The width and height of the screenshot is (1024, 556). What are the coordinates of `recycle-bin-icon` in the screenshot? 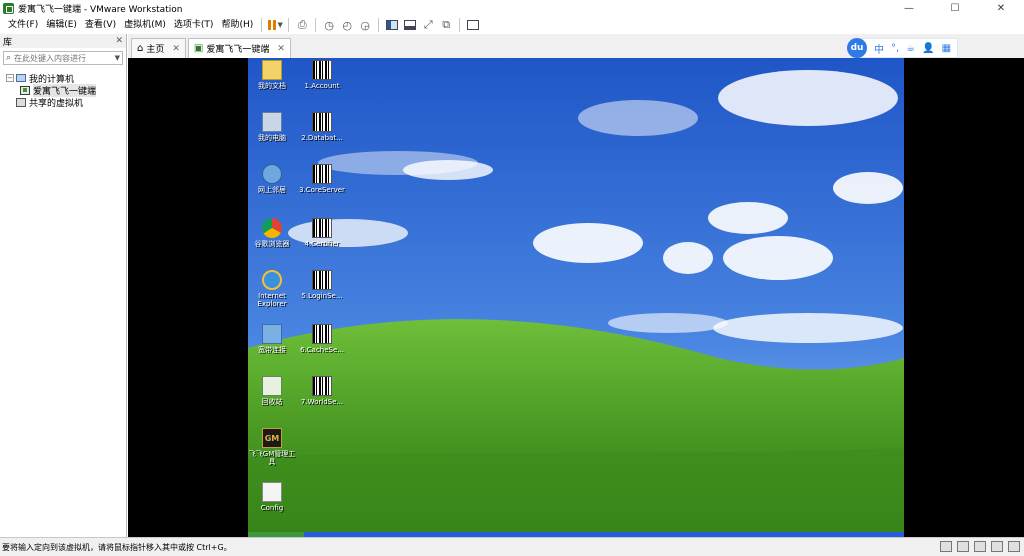 It's located at (272, 386).